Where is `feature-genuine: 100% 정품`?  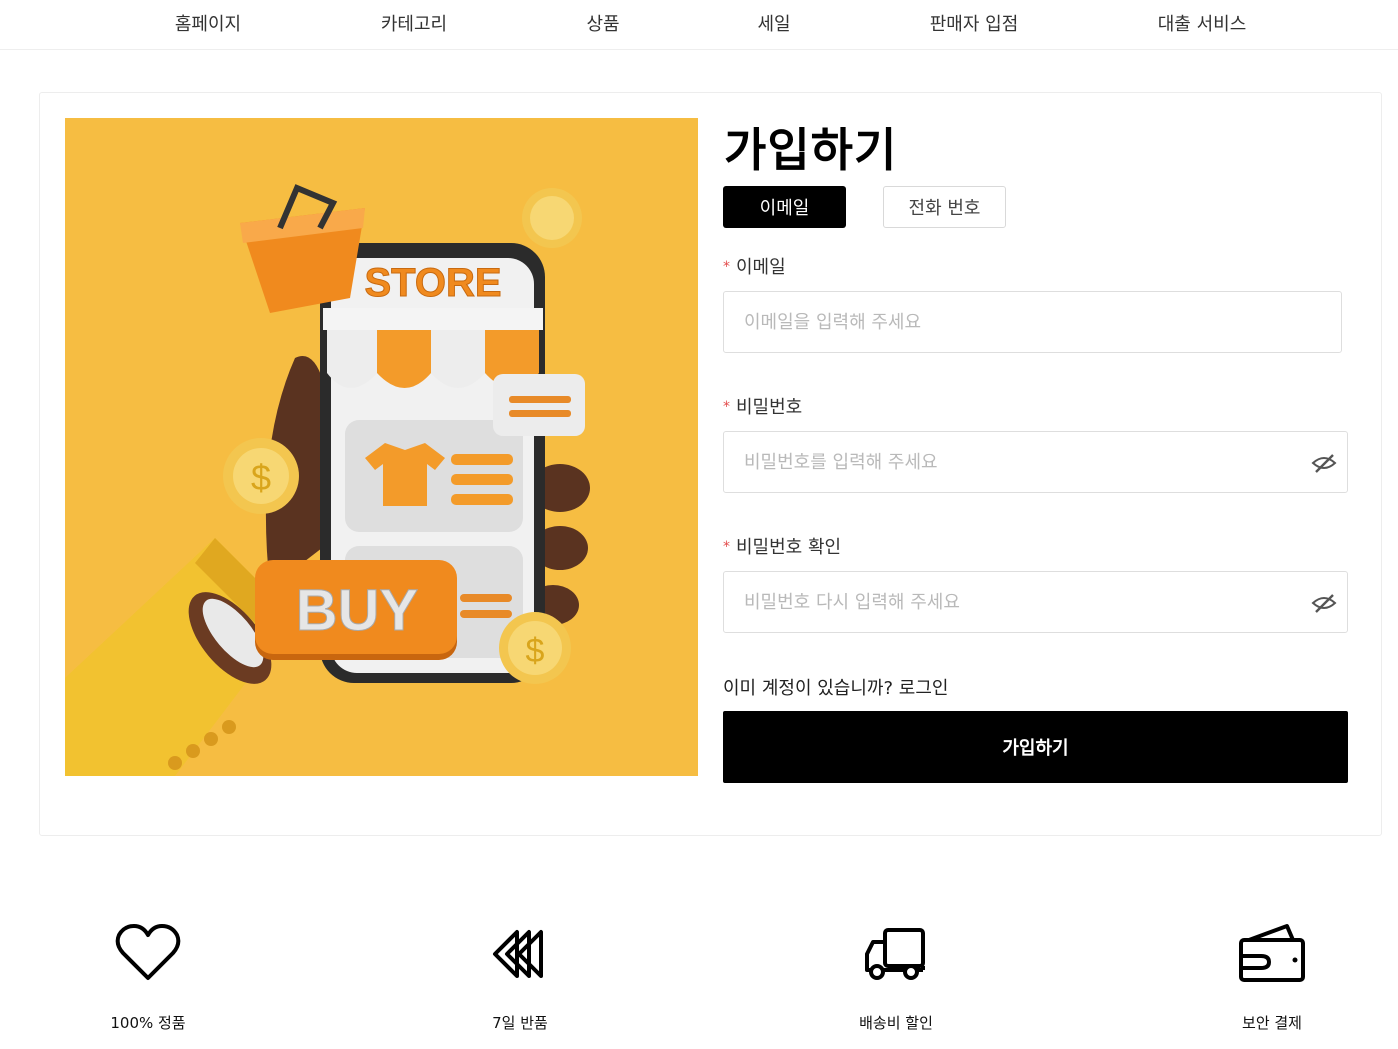
feature-genuine: 100% 정품 is located at coordinates (148, 977).